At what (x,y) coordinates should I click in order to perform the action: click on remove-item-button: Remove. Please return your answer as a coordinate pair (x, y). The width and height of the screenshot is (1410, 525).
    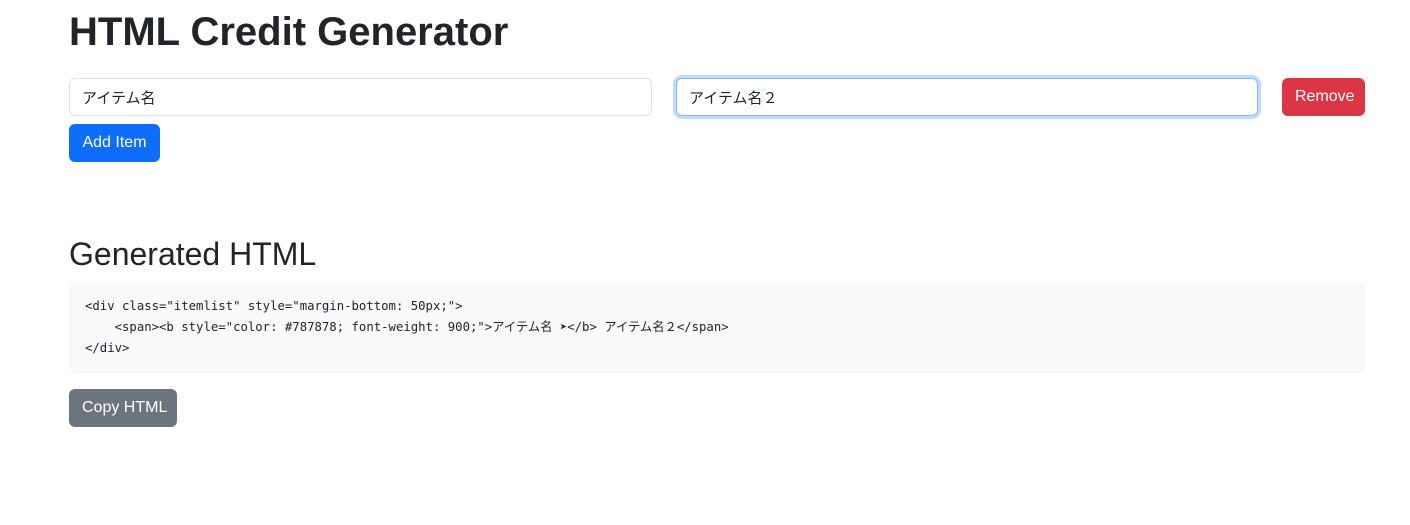
    Looking at the image, I should click on (1323, 97).